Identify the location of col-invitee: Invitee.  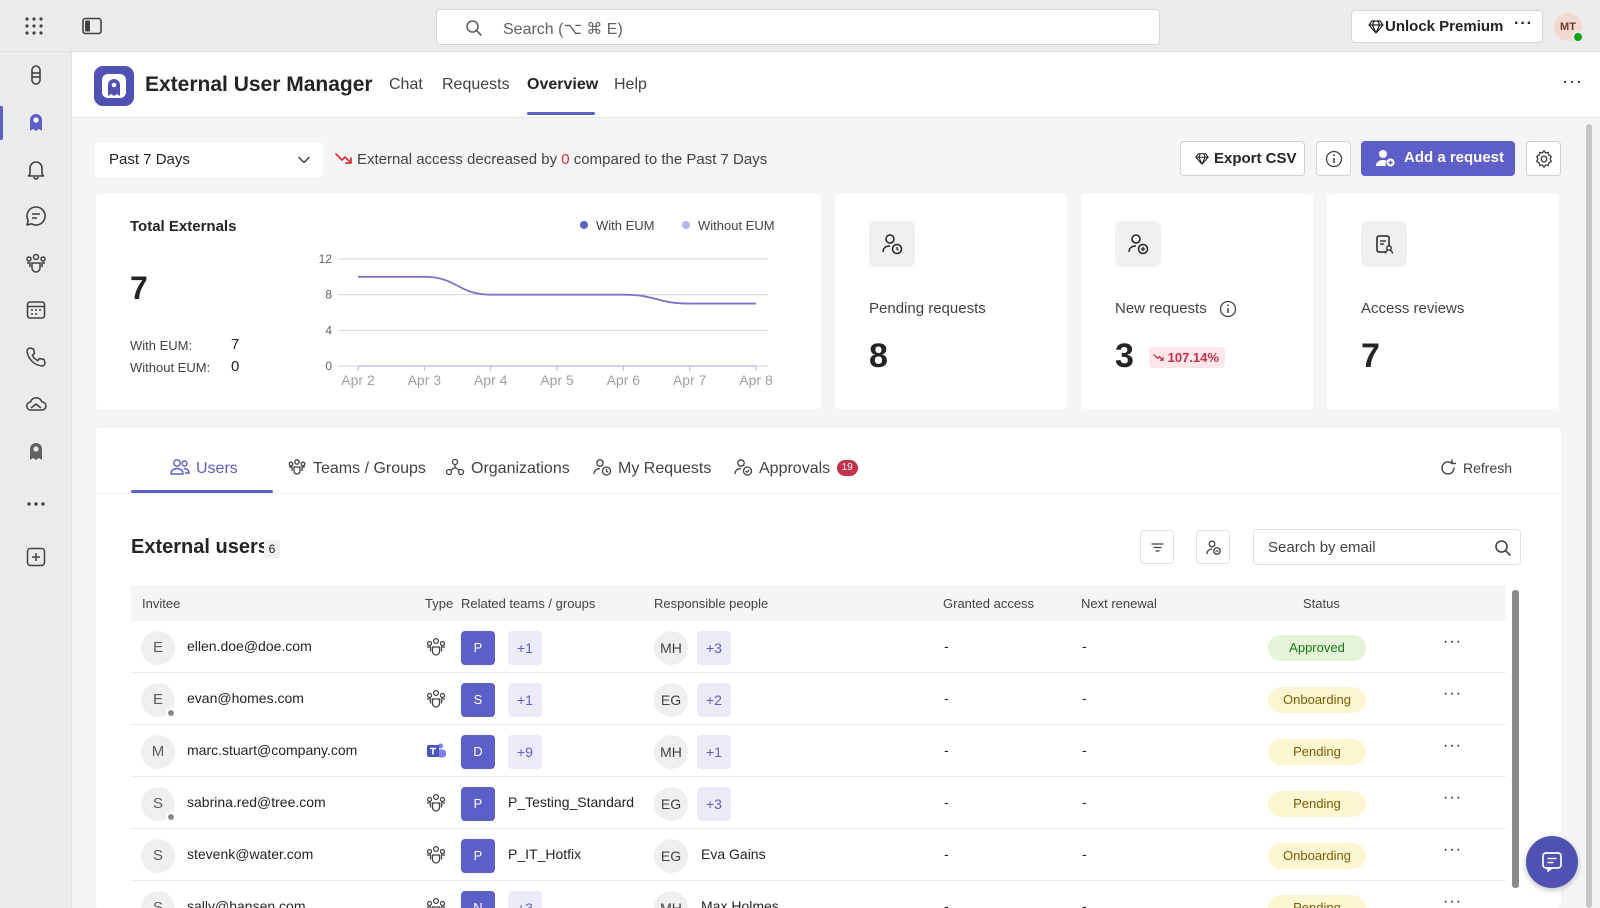
(161, 603).